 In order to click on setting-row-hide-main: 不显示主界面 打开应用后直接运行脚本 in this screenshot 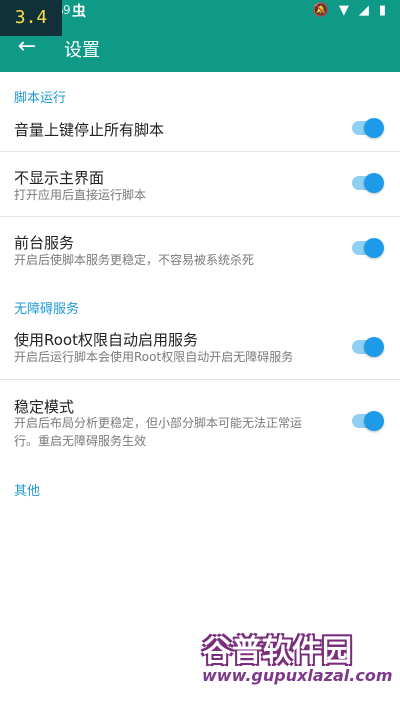, I will do `click(200, 184)`.